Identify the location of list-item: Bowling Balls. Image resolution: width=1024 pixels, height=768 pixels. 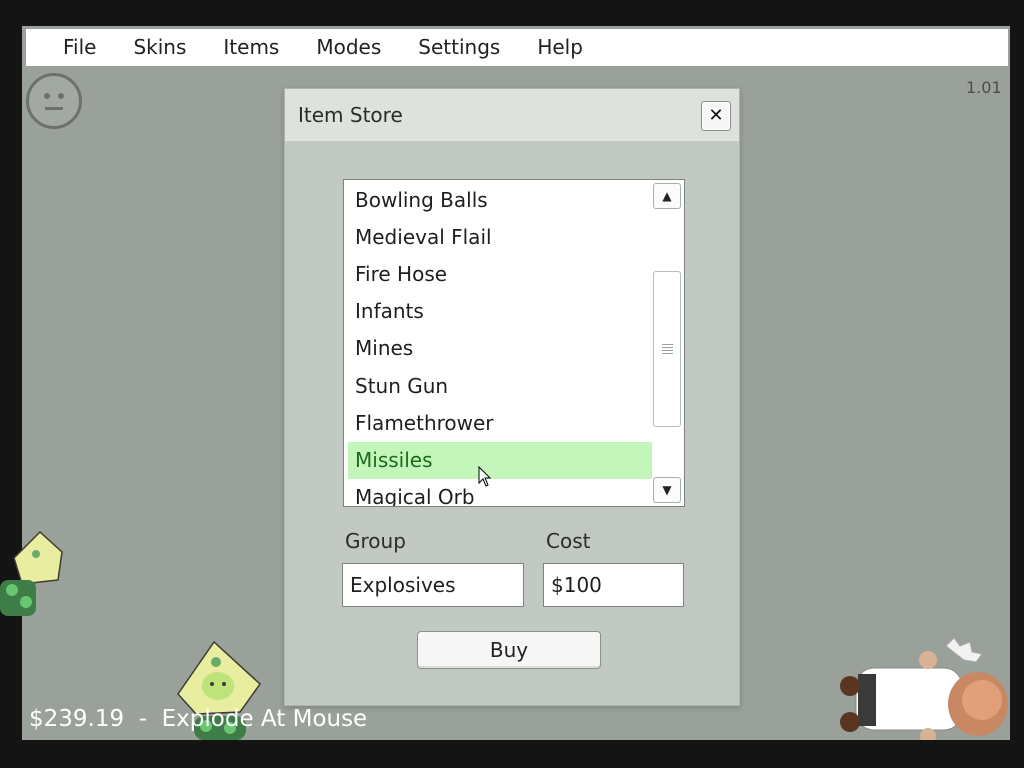
(500, 200).